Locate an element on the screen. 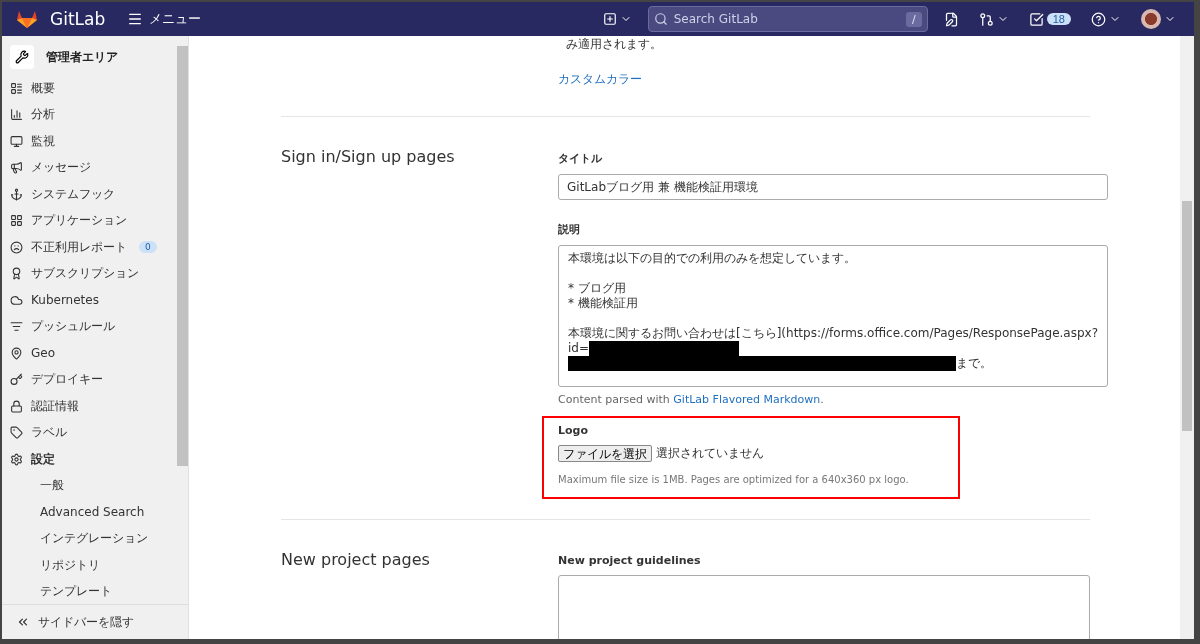 This screenshot has height=644, width=1200. shortcut-key: / is located at coordinates (914, 19).